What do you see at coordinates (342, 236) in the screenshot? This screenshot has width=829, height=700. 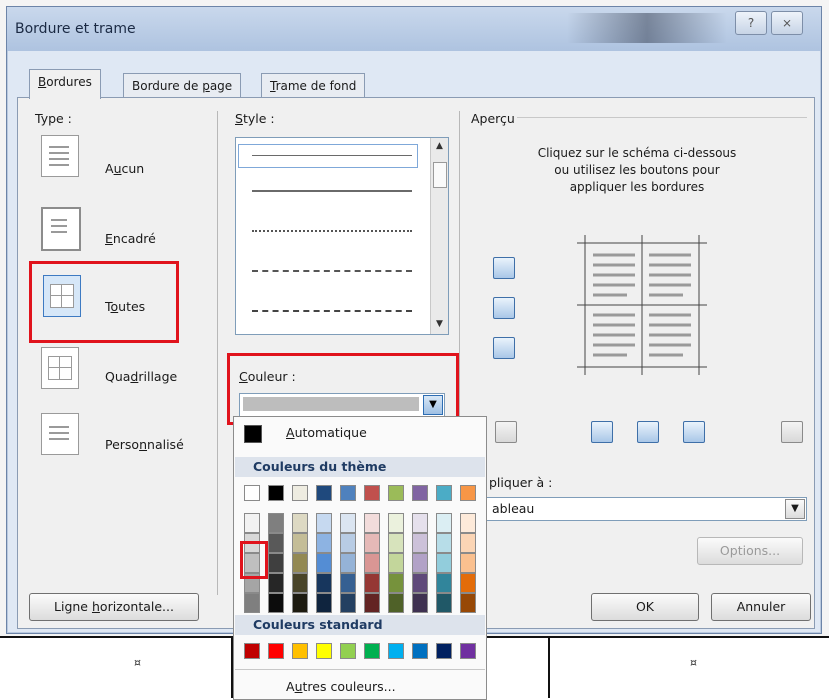 I see `style-listbox: ▲ ▼` at bounding box center [342, 236].